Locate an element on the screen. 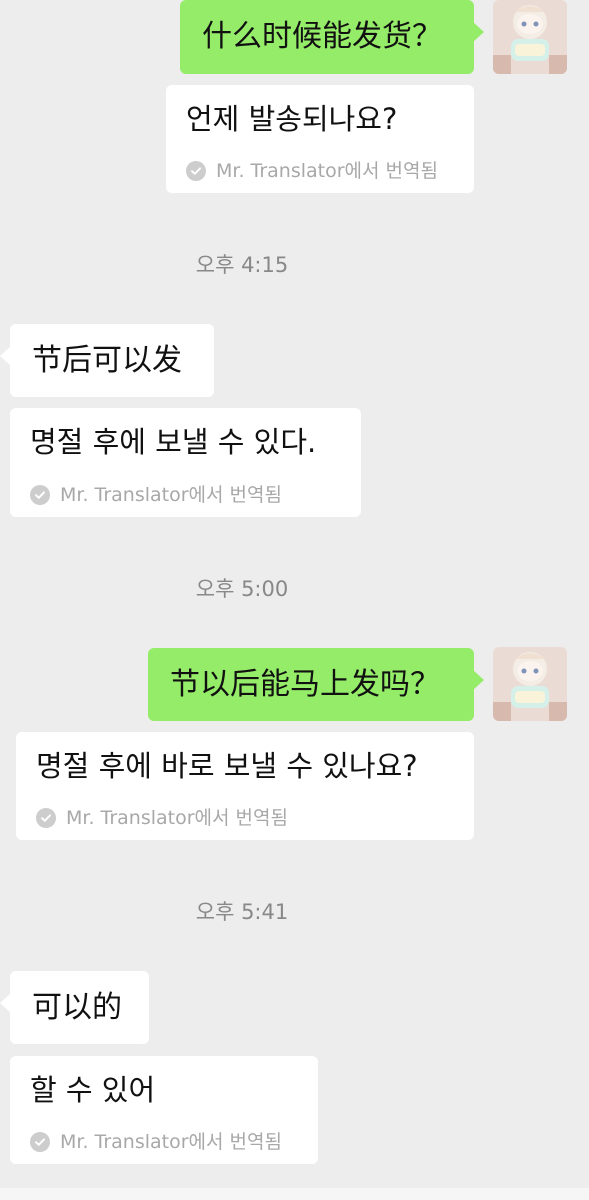  translation-card: 할 수 있어 Mr. Translator에서 번역됨 is located at coordinates (164, 1110).